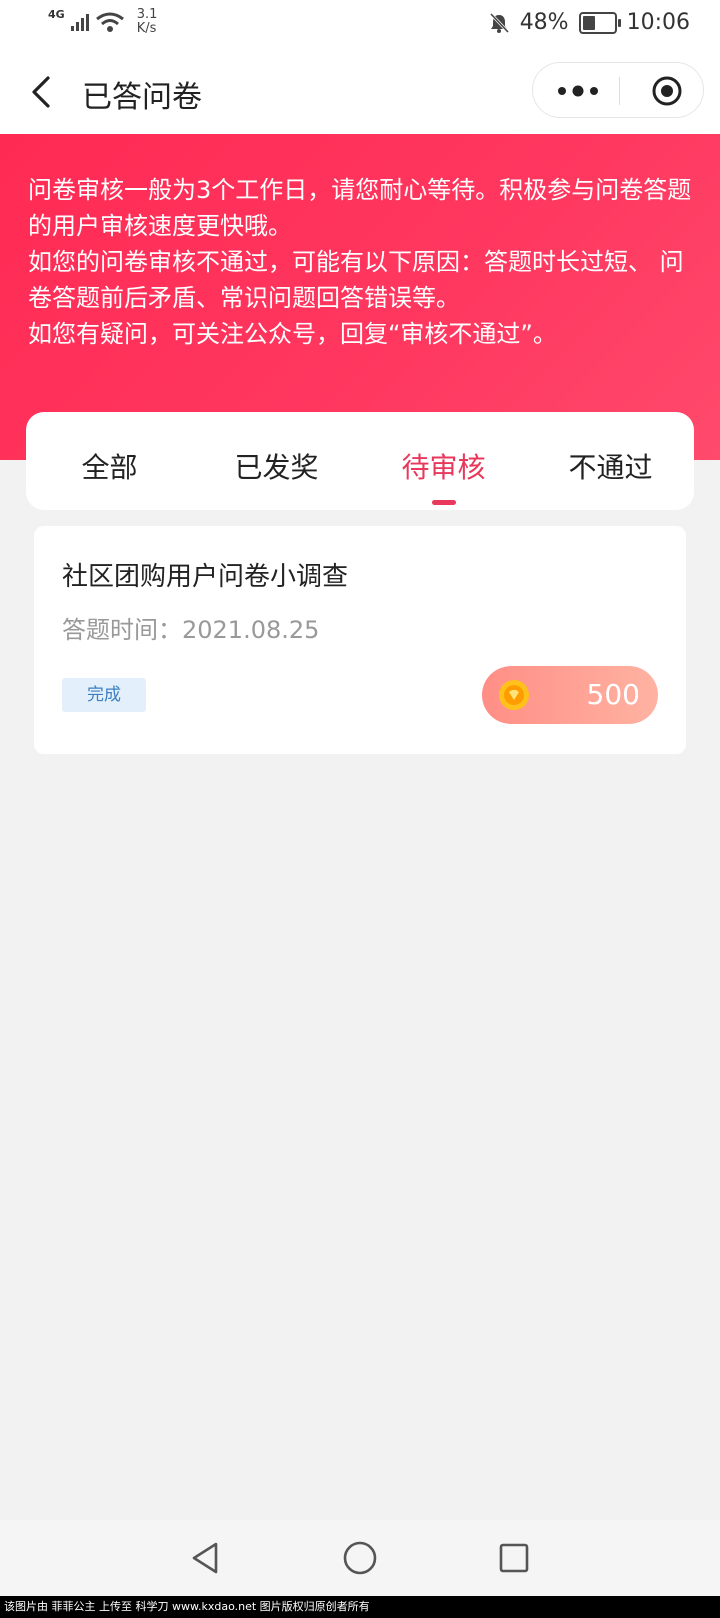 This screenshot has width=720, height=1618. I want to click on wifi-icon, so click(109, 22).